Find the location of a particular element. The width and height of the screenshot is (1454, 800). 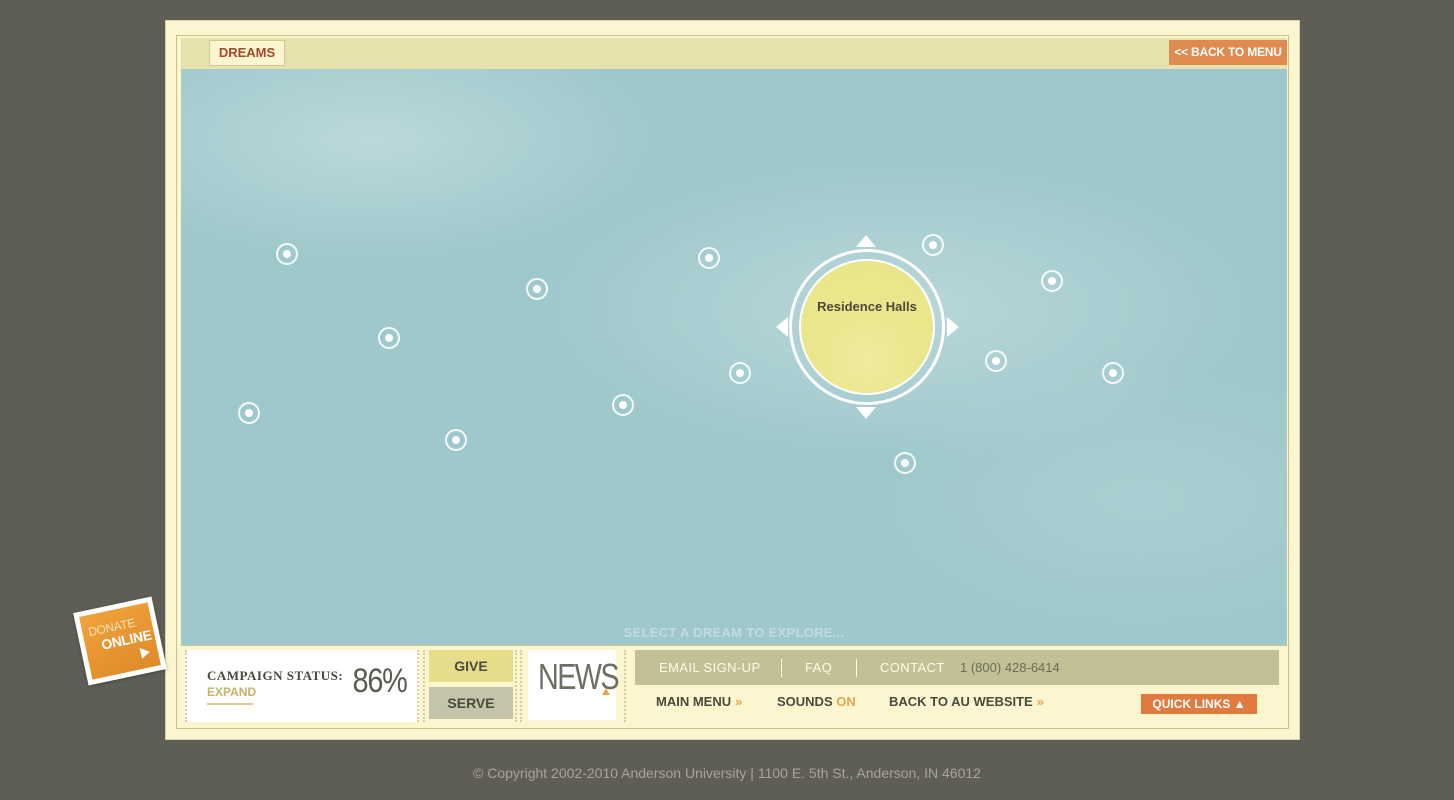

arrow-up-icon is located at coordinates (866, 241).